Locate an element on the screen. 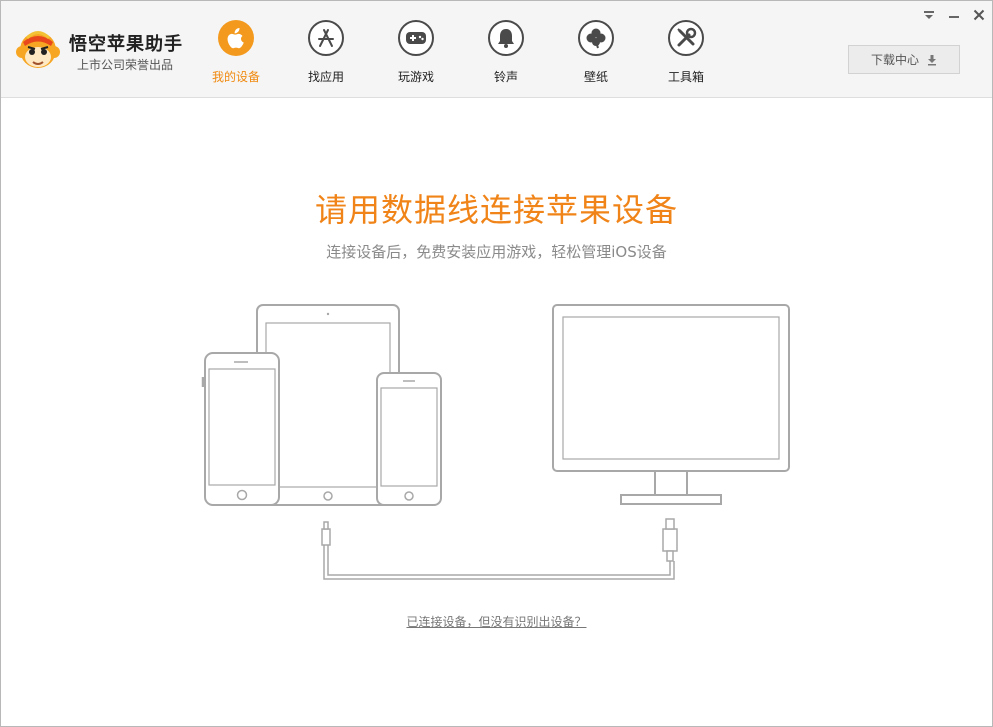 This screenshot has height=727, width=993. menu-icon is located at coordinates (929, 15).